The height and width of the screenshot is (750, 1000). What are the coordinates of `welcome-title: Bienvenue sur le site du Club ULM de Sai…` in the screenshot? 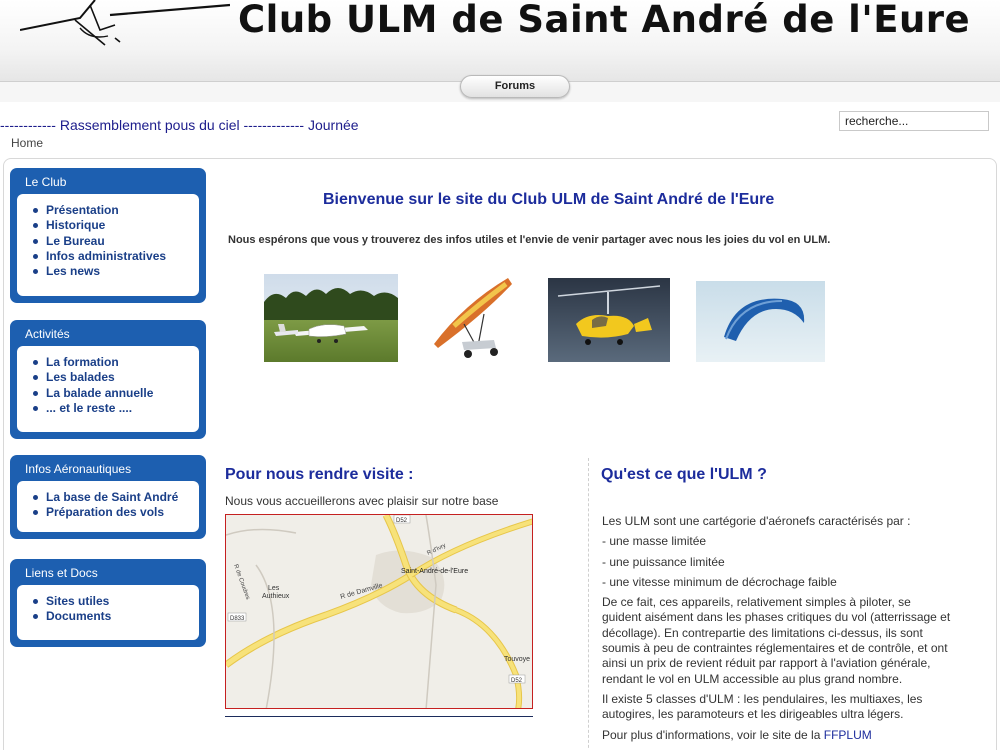 It's located at (549, 199).